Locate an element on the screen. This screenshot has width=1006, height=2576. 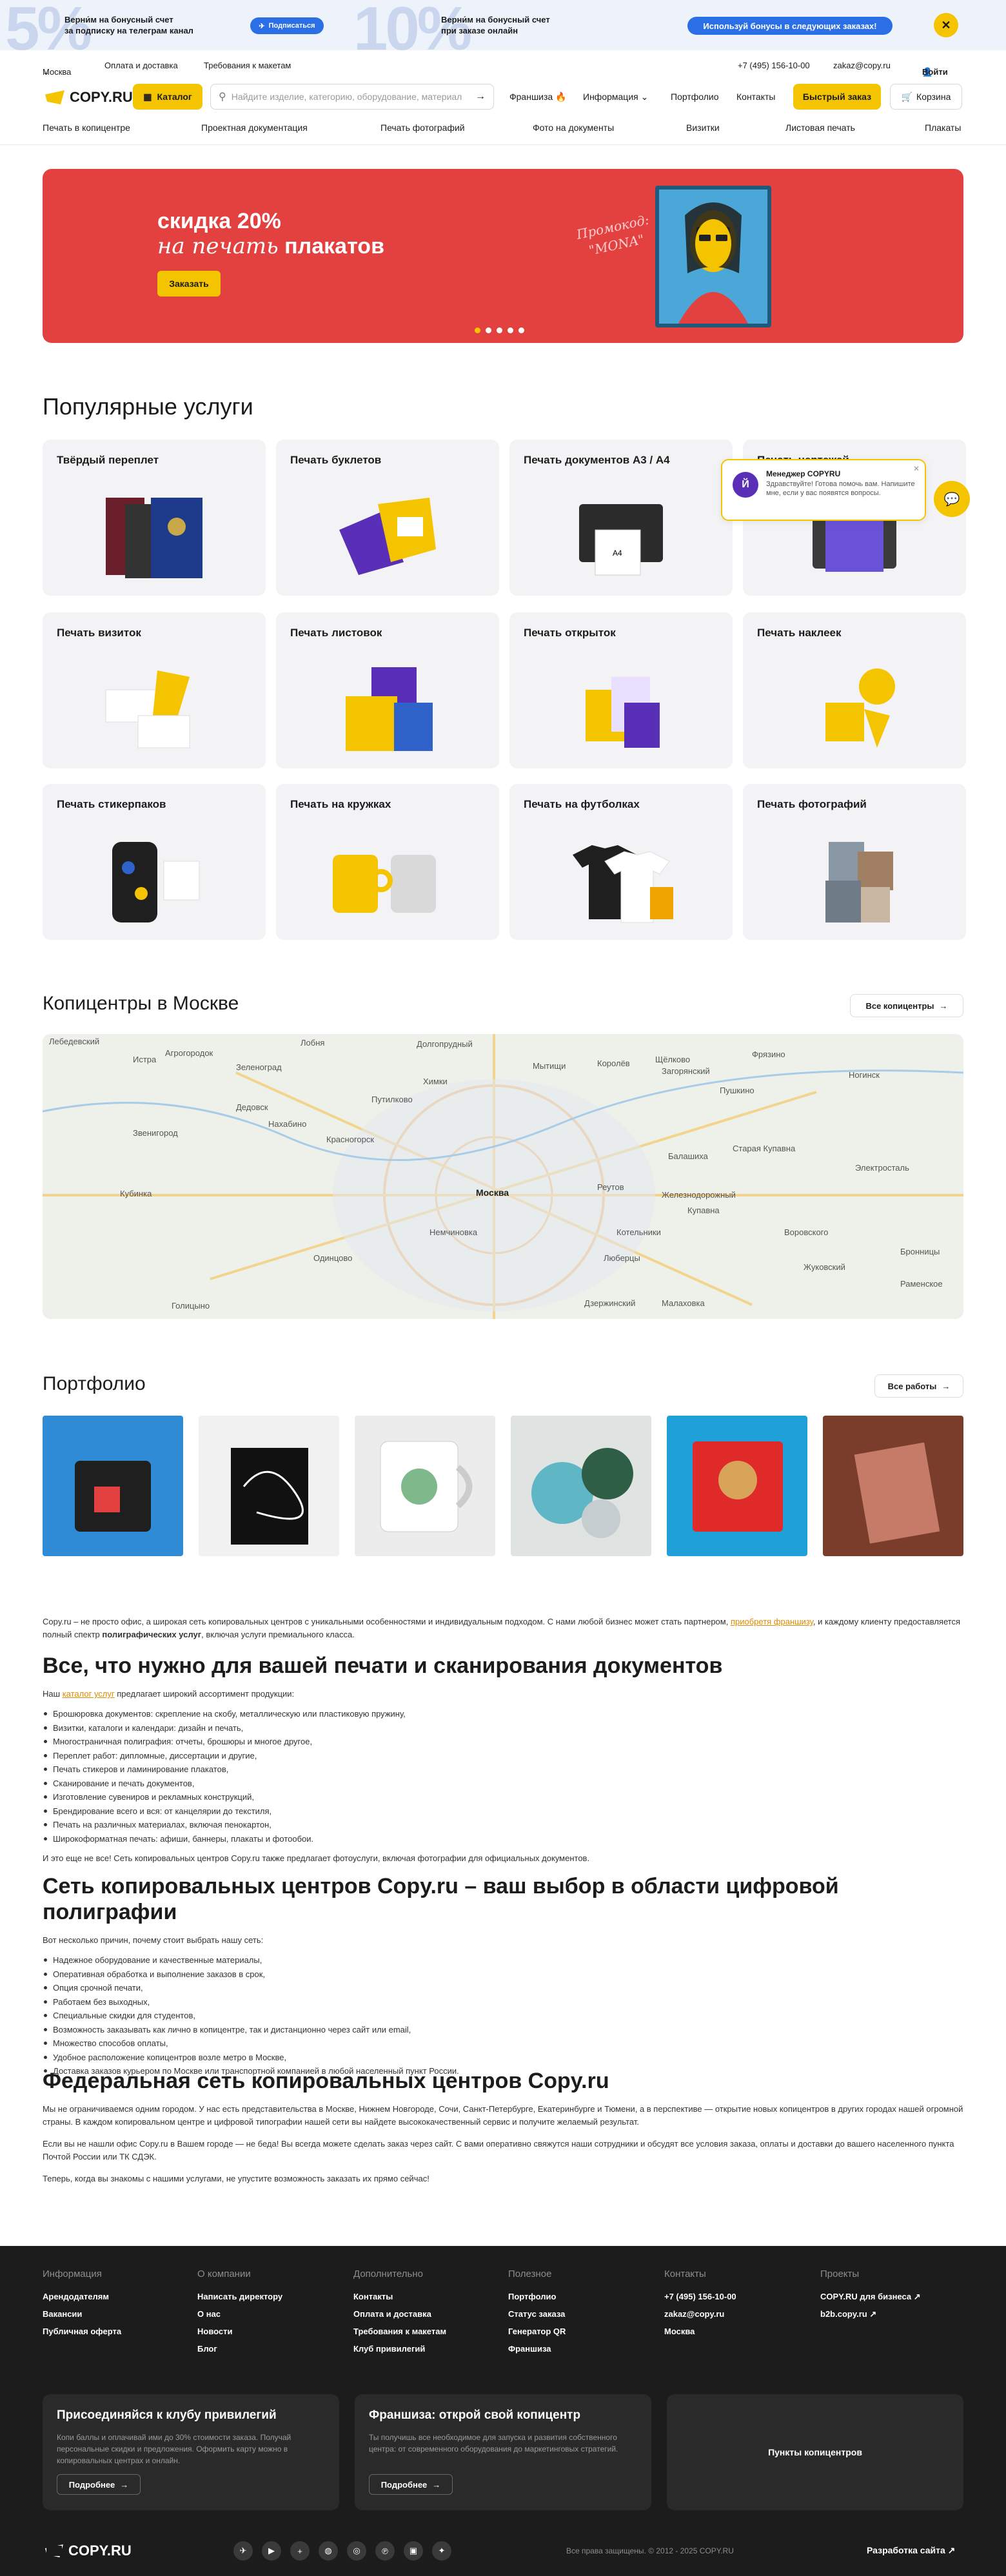
footer-link: Написать директору is located at coordinates (240, 2296).